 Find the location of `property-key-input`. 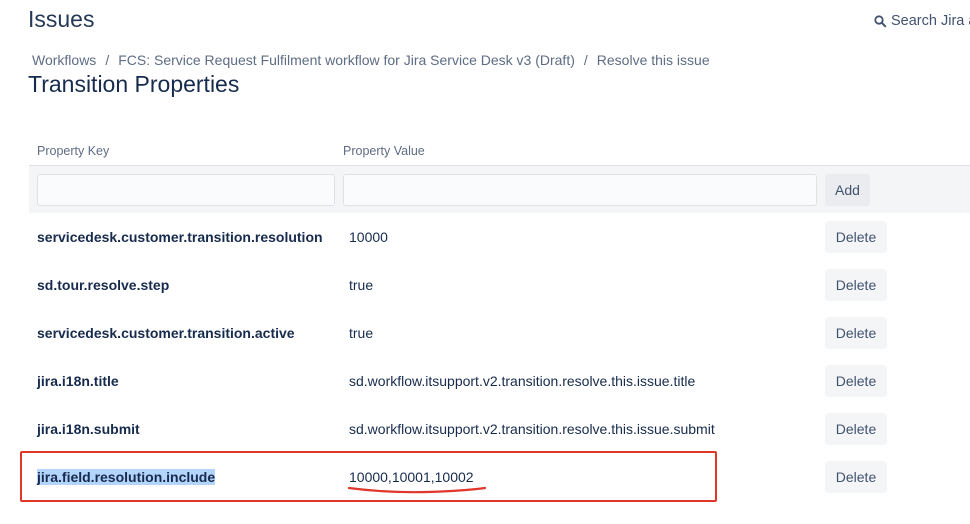

property-key-input is located at coordinates (186, 190).